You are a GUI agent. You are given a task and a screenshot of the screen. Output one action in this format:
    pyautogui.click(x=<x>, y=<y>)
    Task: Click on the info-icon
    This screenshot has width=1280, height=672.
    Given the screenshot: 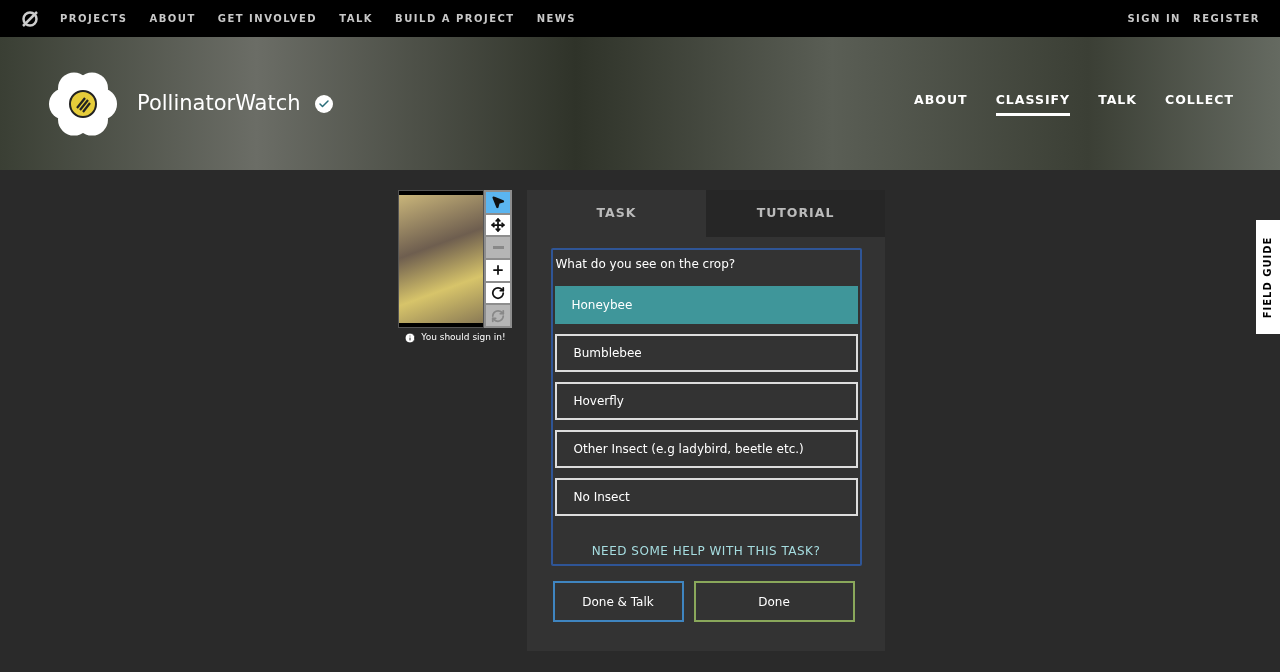 What is the action you would take?
    pyautogui.click(x=410, y=337)
    